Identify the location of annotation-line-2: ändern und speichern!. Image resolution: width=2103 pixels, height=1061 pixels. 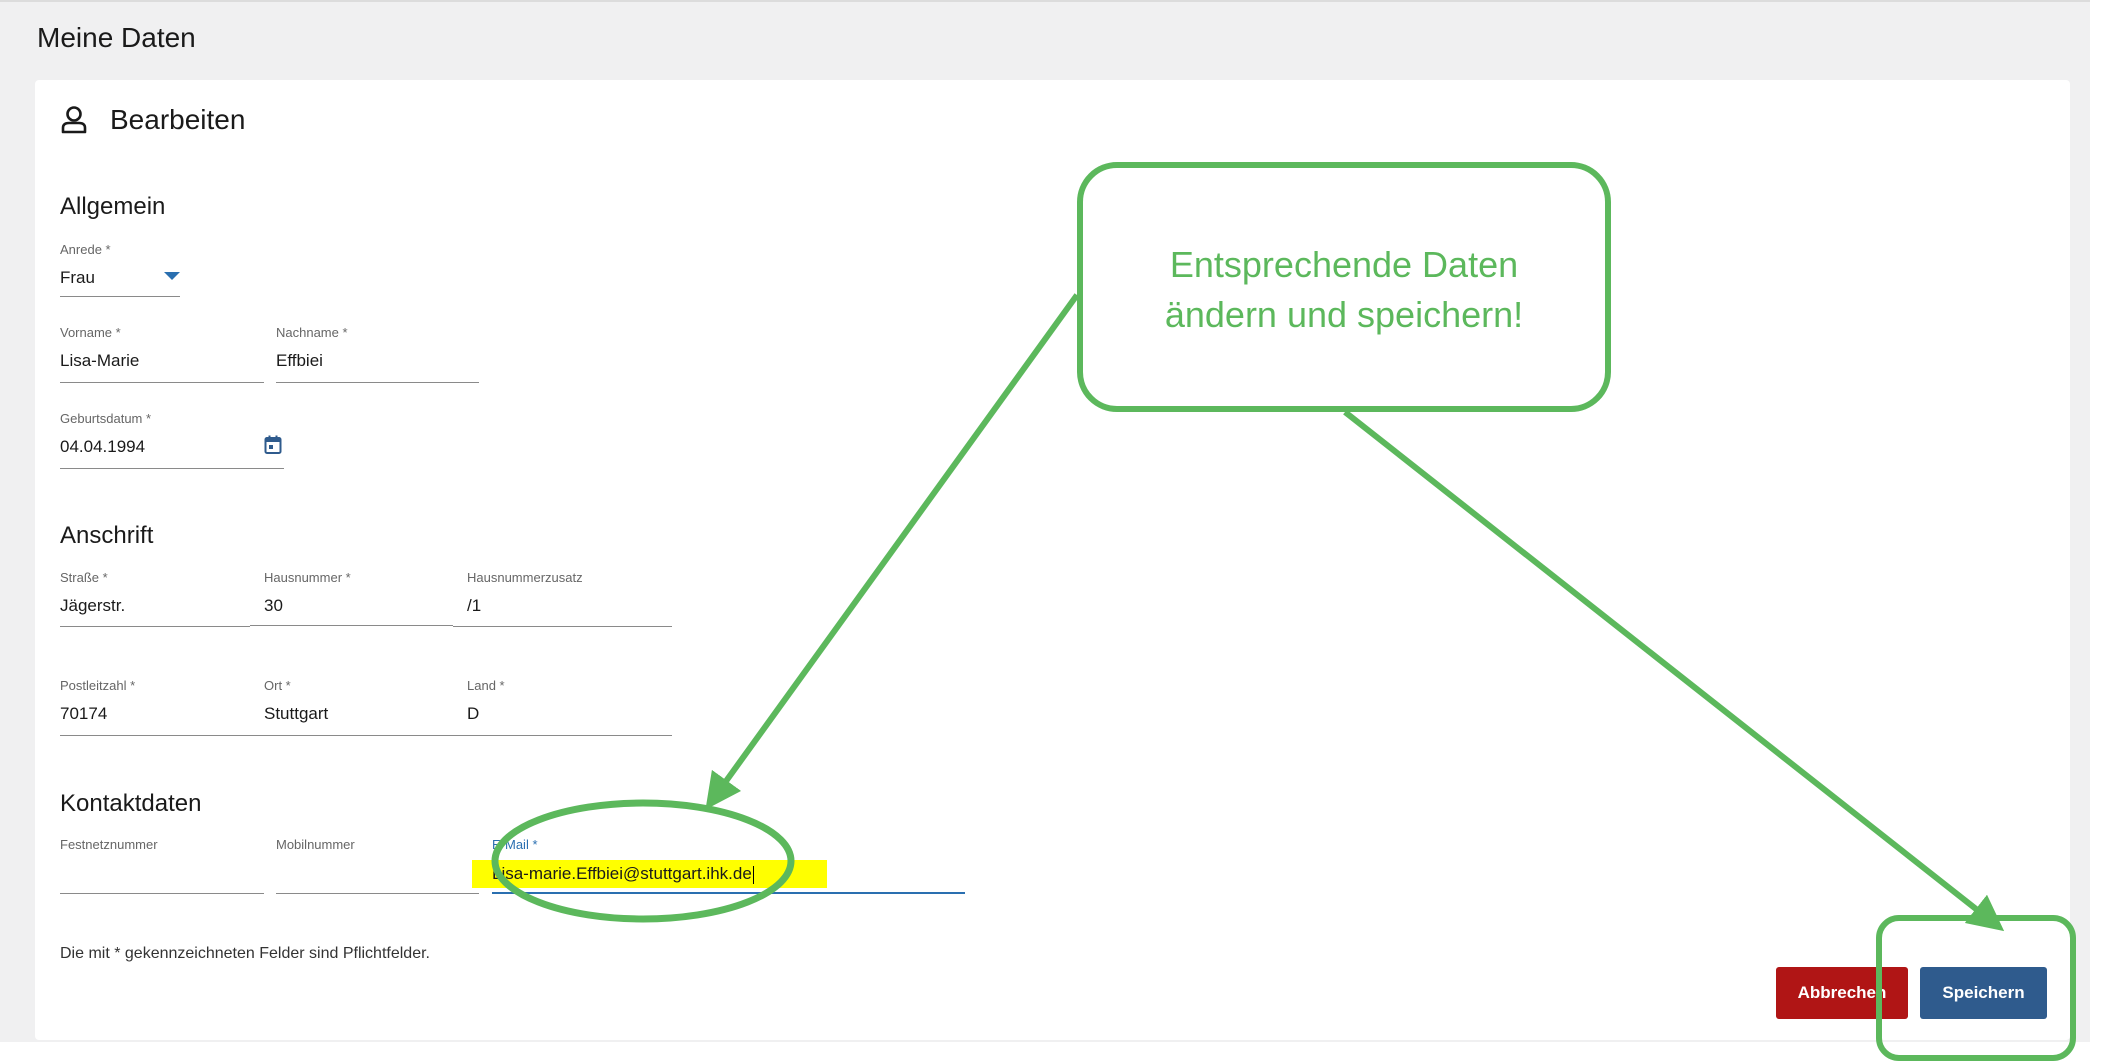
(1344, 314).